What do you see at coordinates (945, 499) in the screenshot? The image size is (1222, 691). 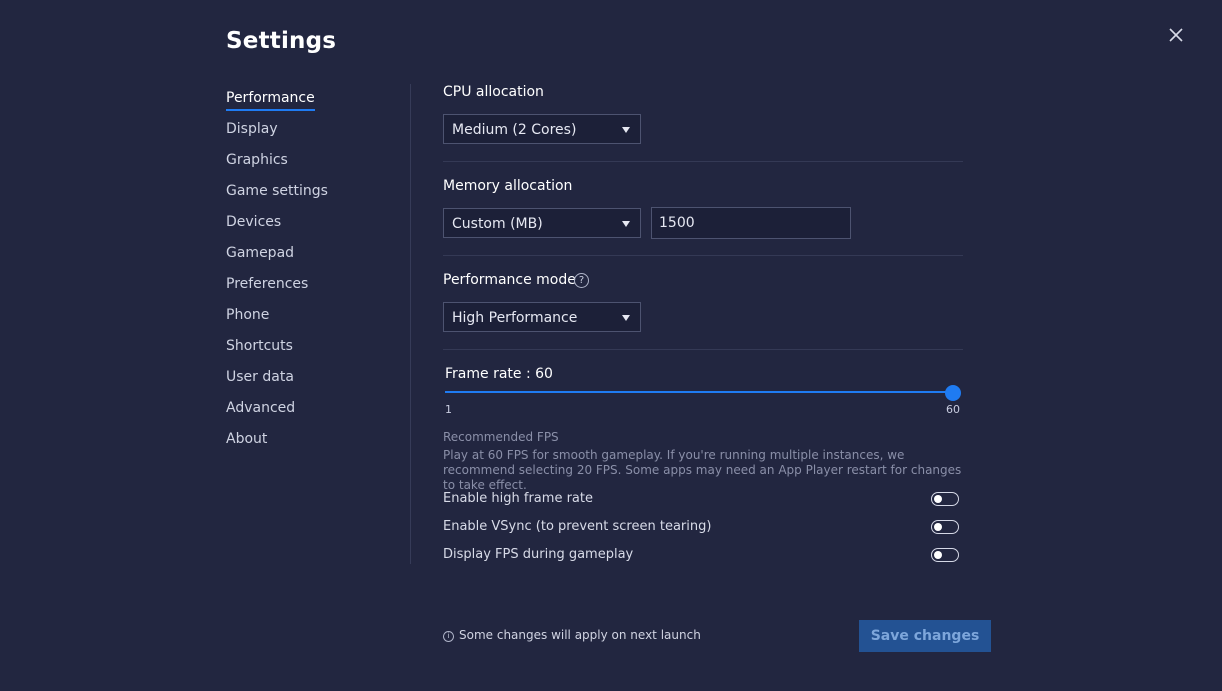 I see `high-frame-rate-toggle` at bounding box center [945, 499].